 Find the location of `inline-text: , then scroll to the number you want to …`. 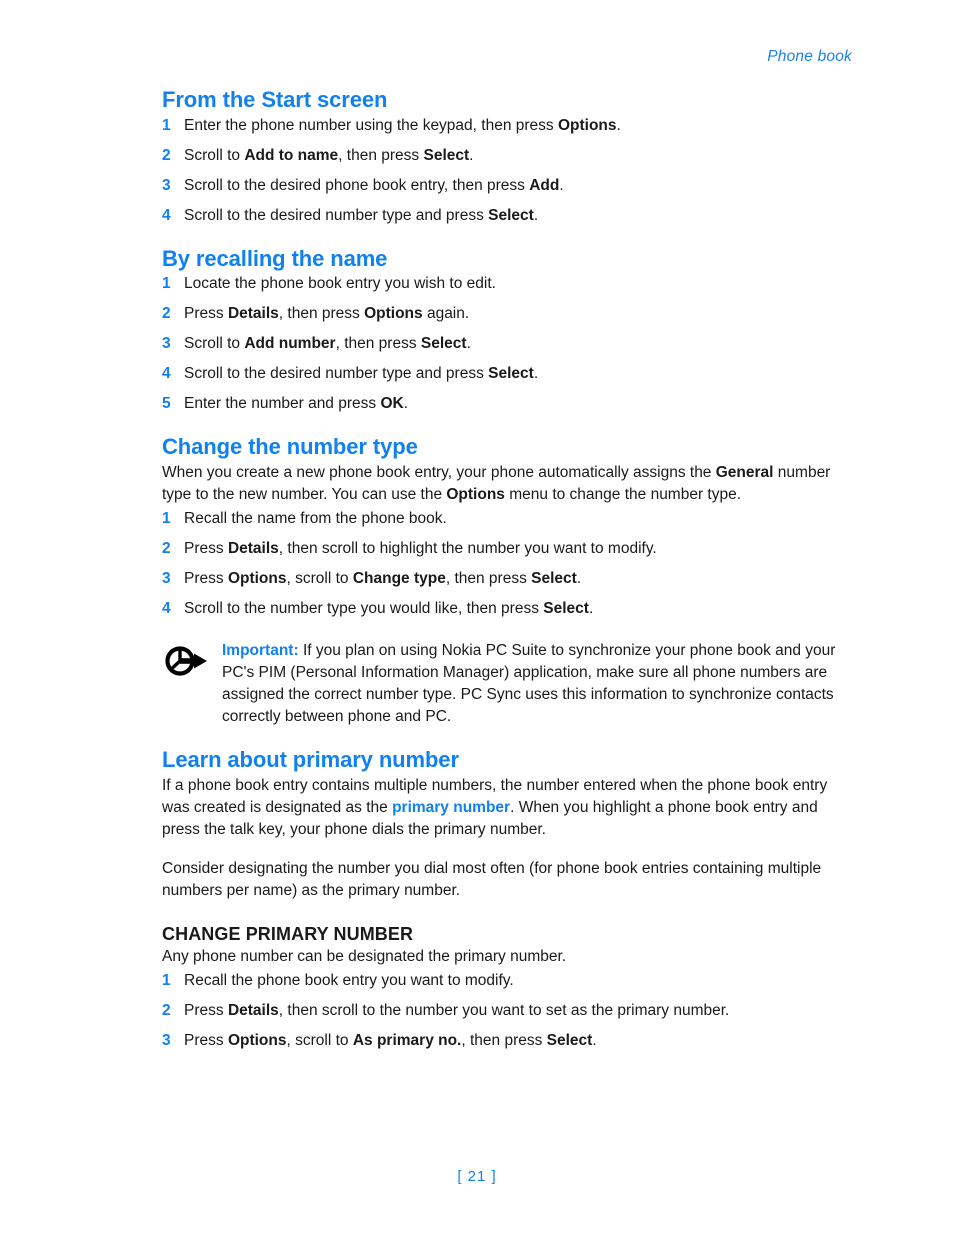

inline-text: , then scroll to the number you want to … is located at coordinates (504, 1011).